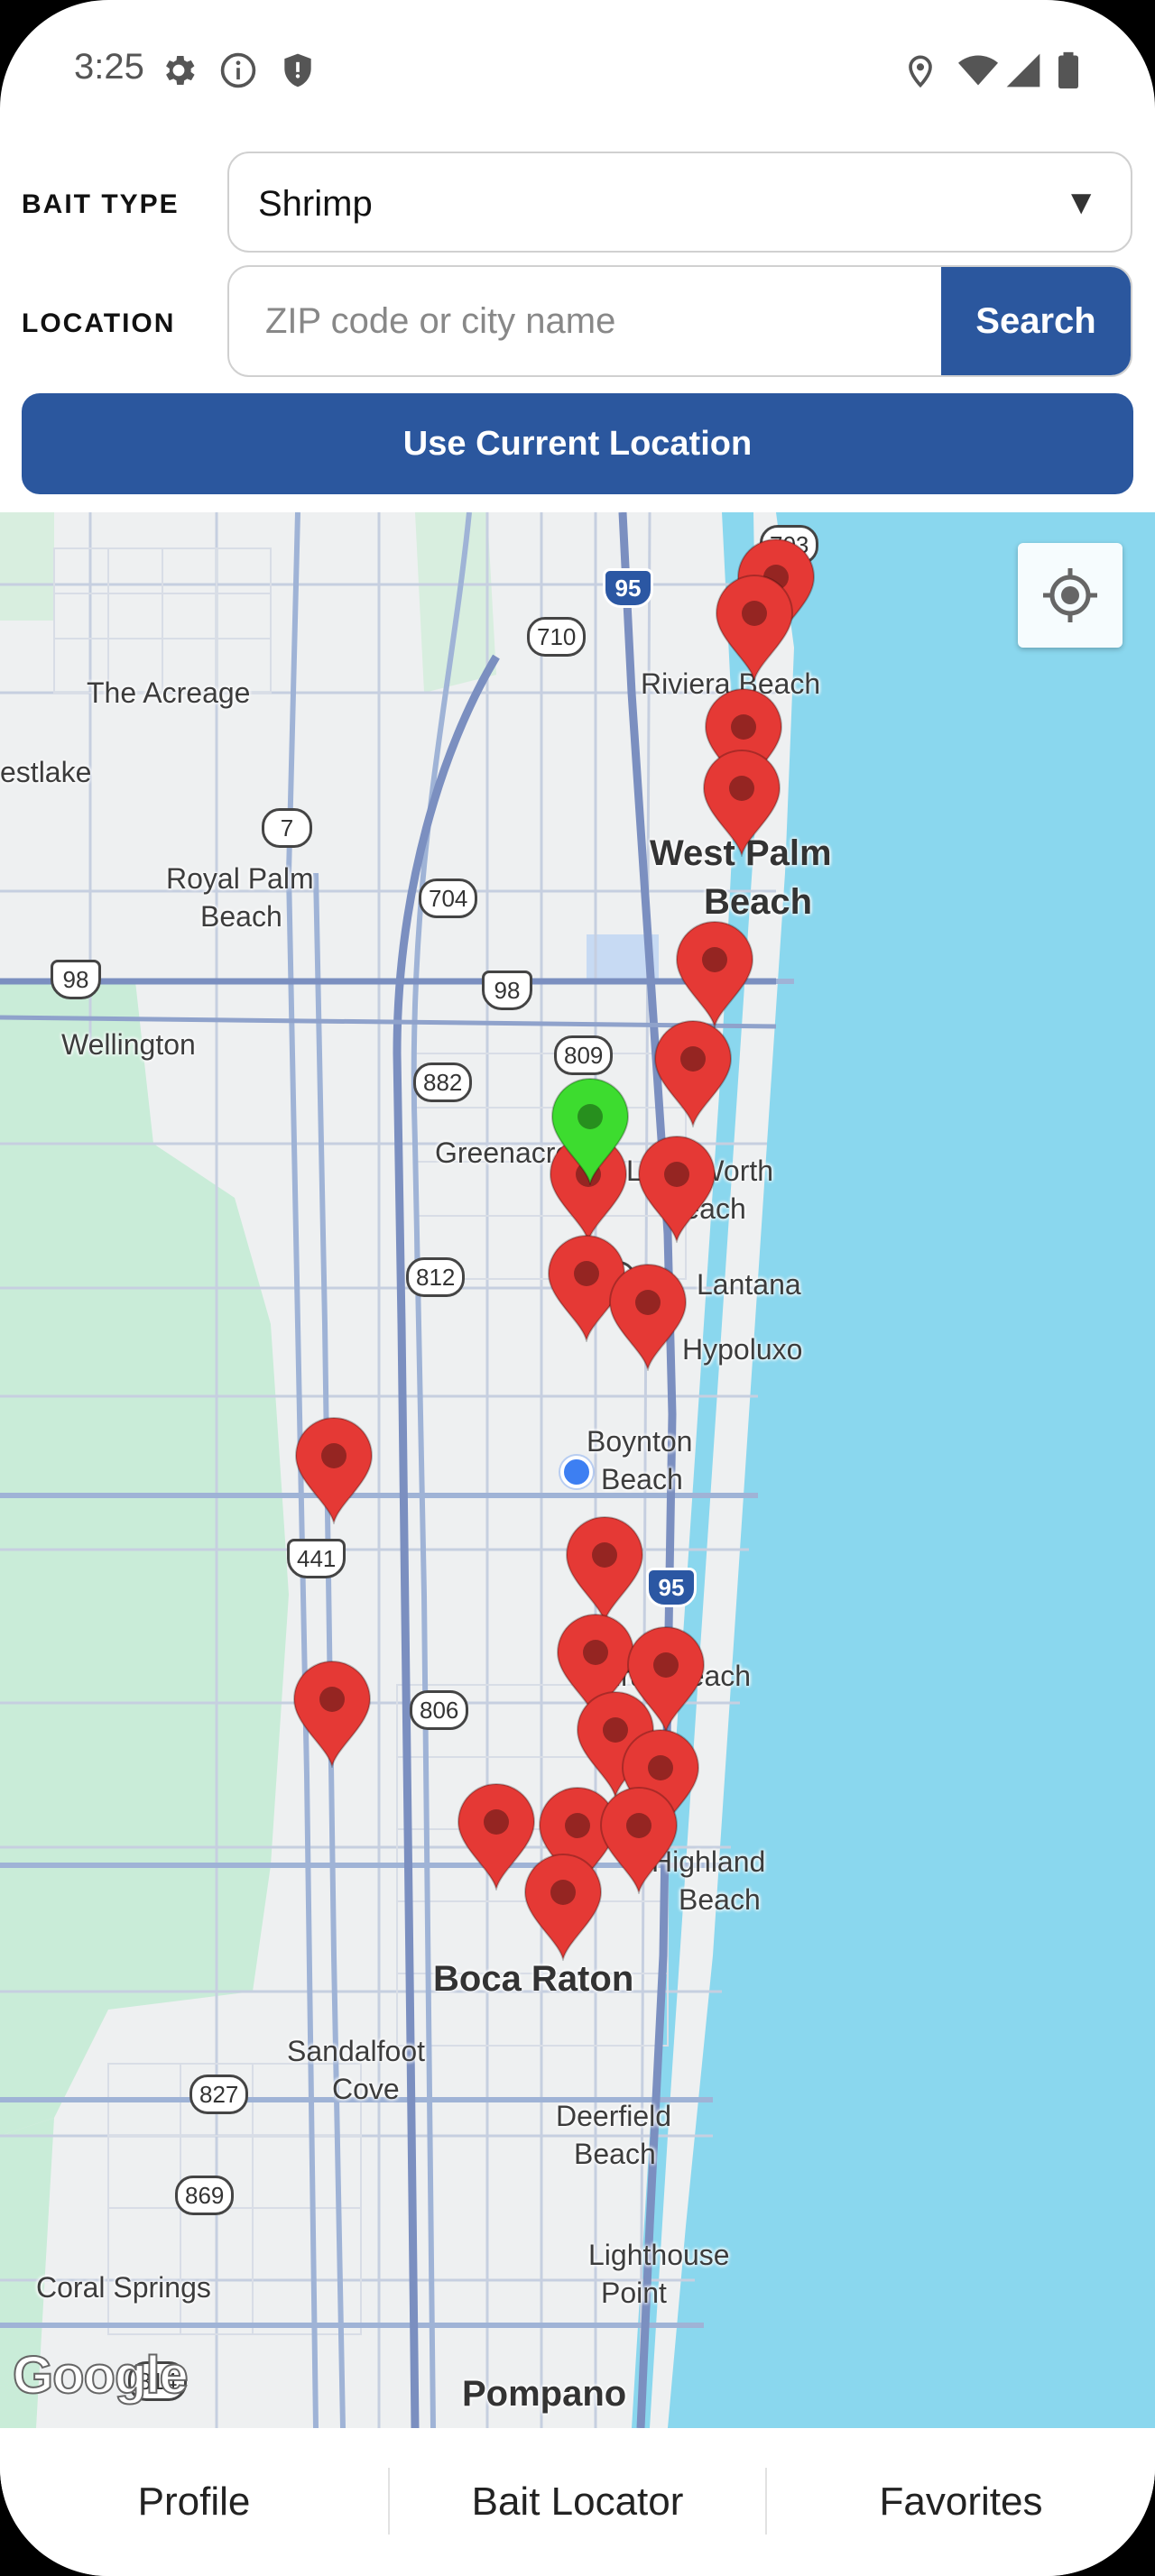  What do you see at coordinates (76, 979) in the screenshot?
I see `road-shield-us98-west: 98` at bounding box center [76, 979].